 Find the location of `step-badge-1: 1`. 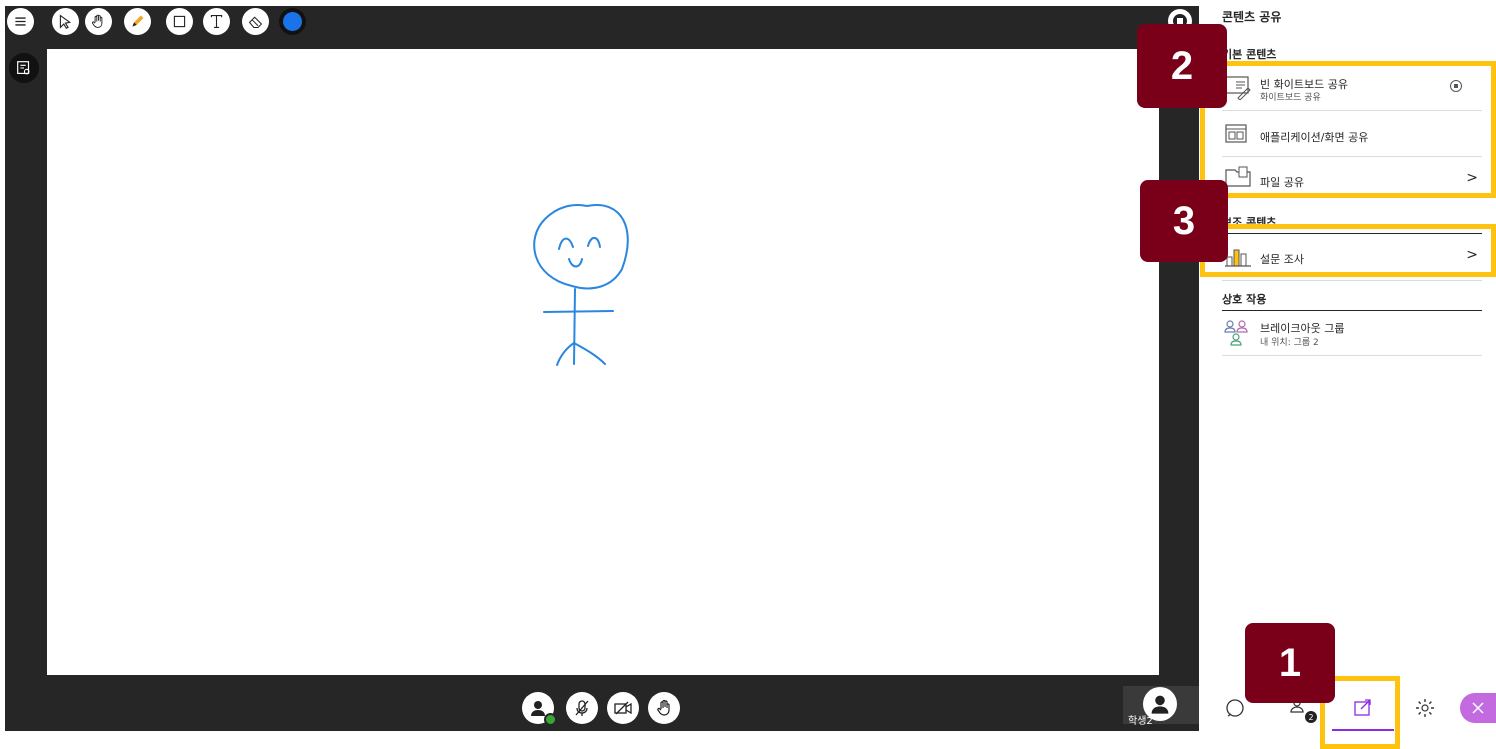

step-badge-1: 1 is located at coordinates (1290, 663).